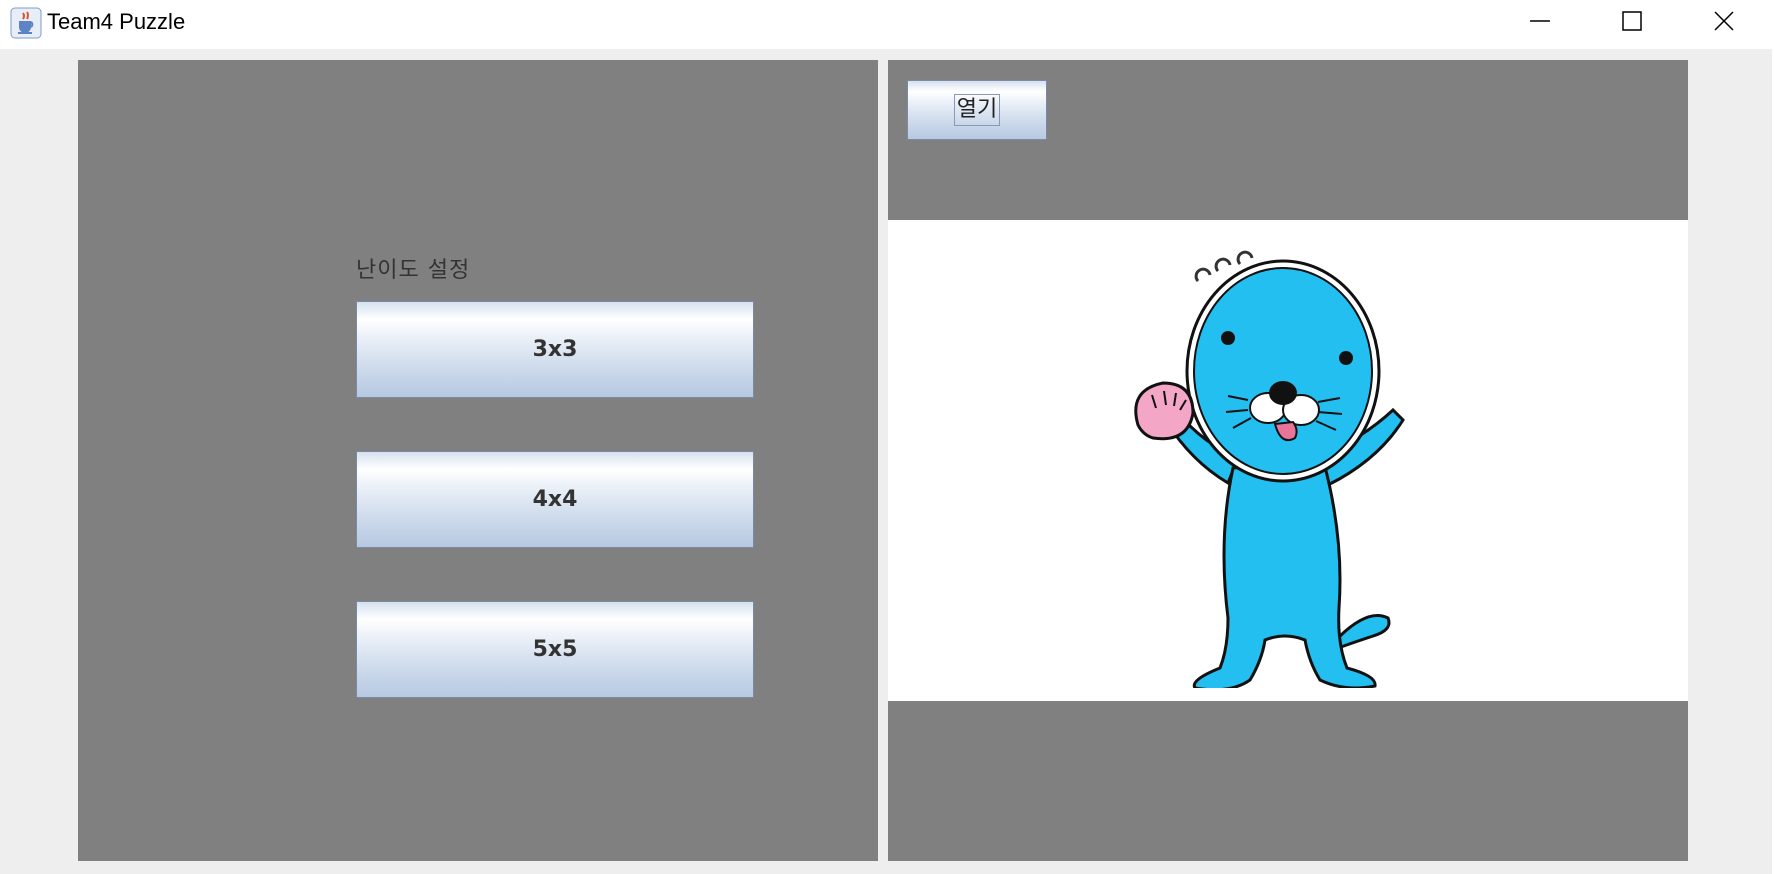 The height and width of the screenshot is (874, 1774). What do you see at coordinates (116, 21) in the screenshot?
I see `window-title: Team4 Puzzle` at bounding box center [116, 21].